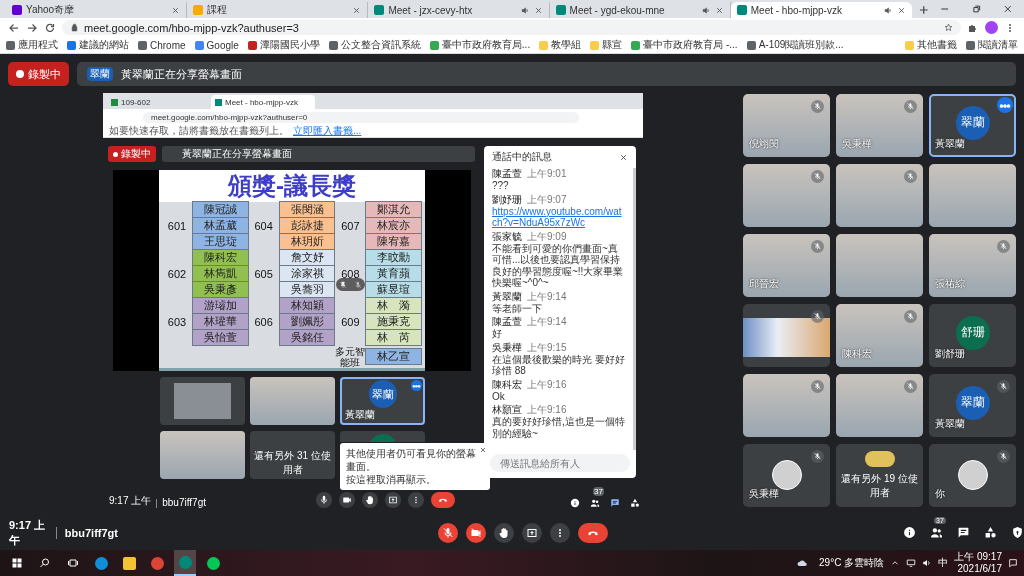  Describe the element at coordinates (786, 475) in the screenshot. I see `participant-tile: 吳秉樺` at that location.